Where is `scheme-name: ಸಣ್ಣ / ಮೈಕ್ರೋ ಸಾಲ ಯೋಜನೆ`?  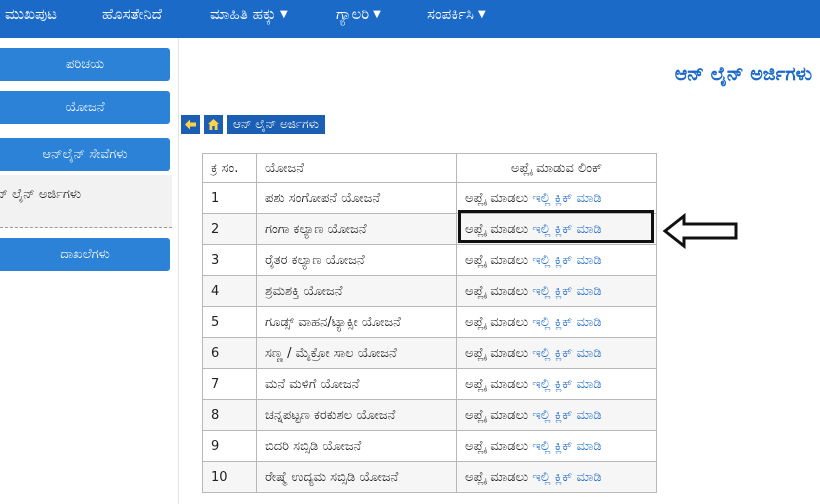
scheme-name: ಸಣ್ಣ / ಮೈಕ್ರೋ ಸಾಲ ಯೋಜನೆ is located at coordinates (356, 353).